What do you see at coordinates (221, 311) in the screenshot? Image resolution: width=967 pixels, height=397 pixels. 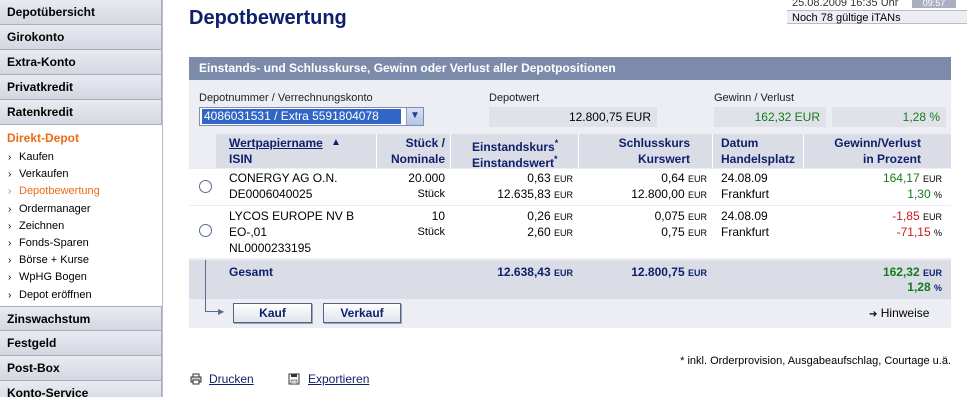 I see `arrow-right-icon: ▶` at bounding box center [221, 311].